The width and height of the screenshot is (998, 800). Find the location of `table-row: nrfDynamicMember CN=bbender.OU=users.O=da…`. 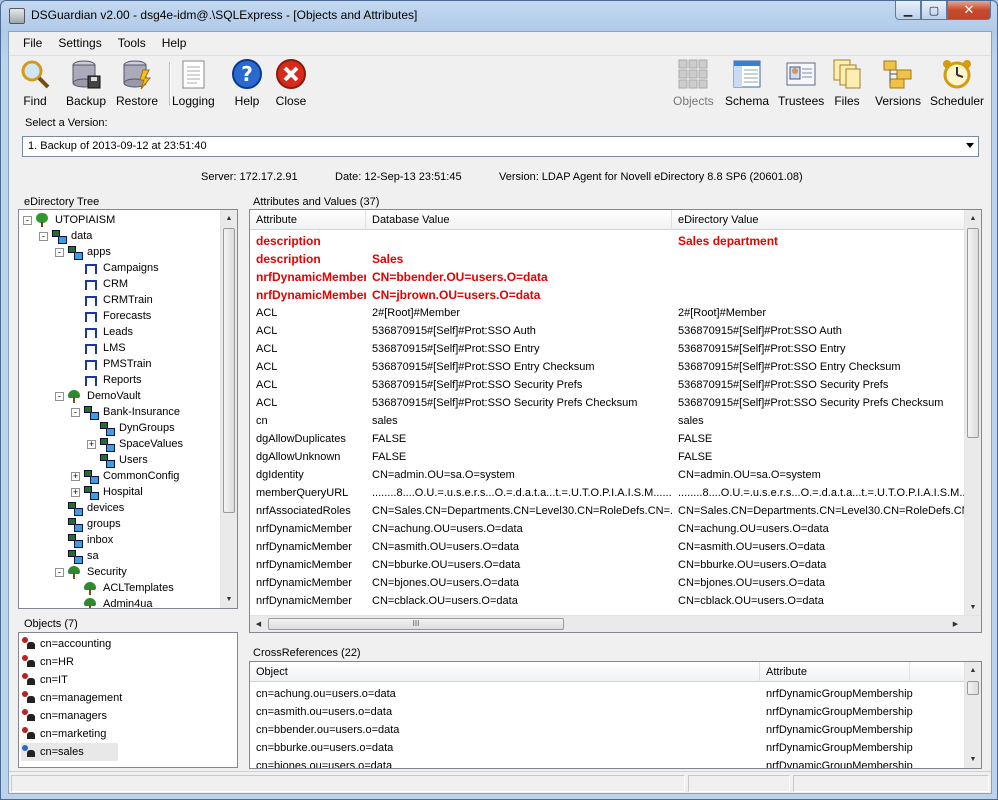

table-row: nrfDynamicMember CN=bbender.OU=users.O=da… is located at coordinates (607, 277).